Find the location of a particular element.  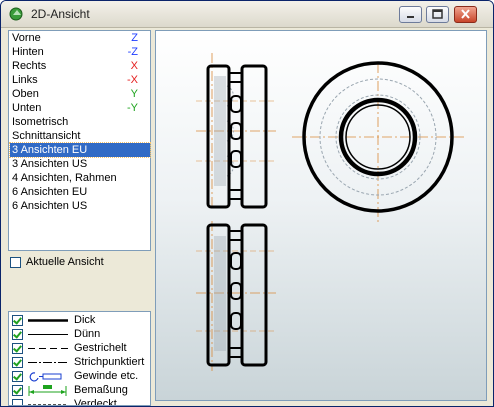

line-type-label: Verdeckt is located at coordinates (95, 402).